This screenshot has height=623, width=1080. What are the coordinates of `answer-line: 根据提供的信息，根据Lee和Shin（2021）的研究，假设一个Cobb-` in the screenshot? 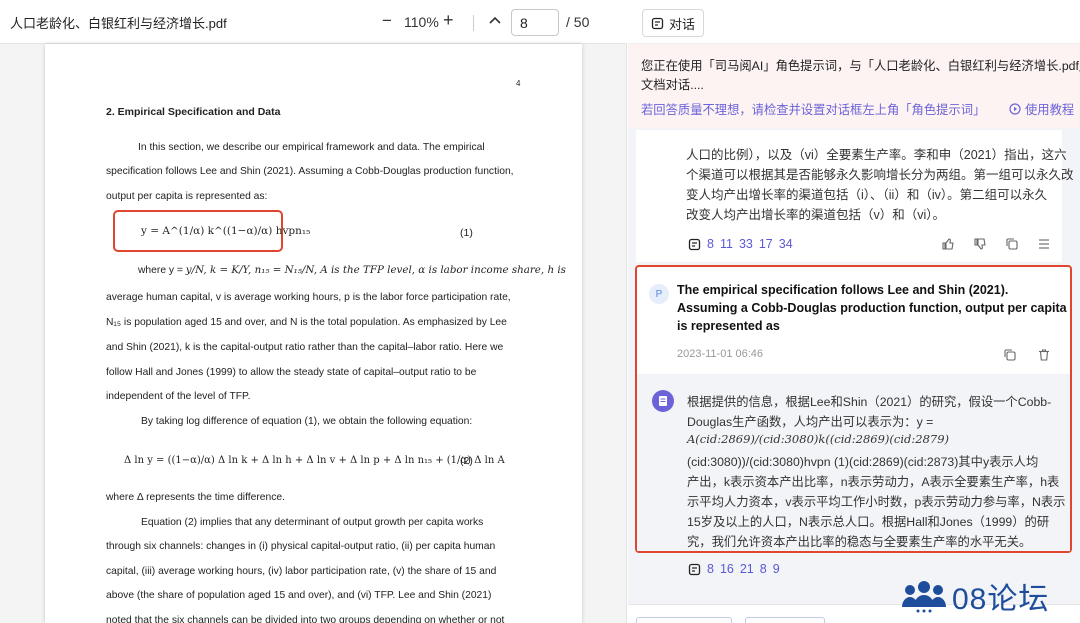 It's located at (869, 402).